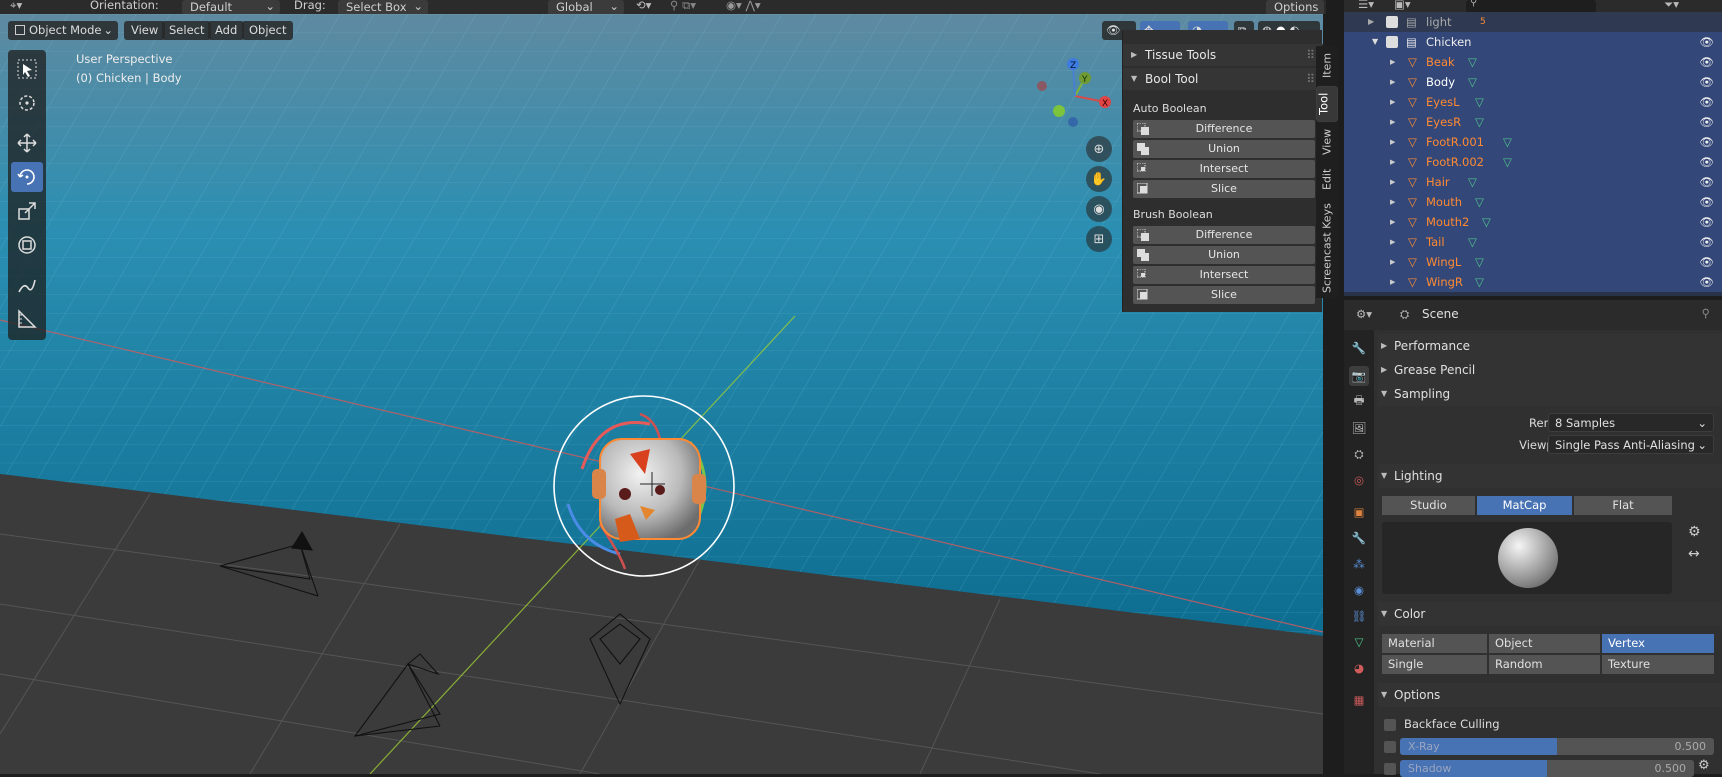 This screenshot has width=1722, height=777. Describe the element at coordinates (1557, 746) in the screenshot. I see `xray-slider: X-Ray 0.500` at that location.